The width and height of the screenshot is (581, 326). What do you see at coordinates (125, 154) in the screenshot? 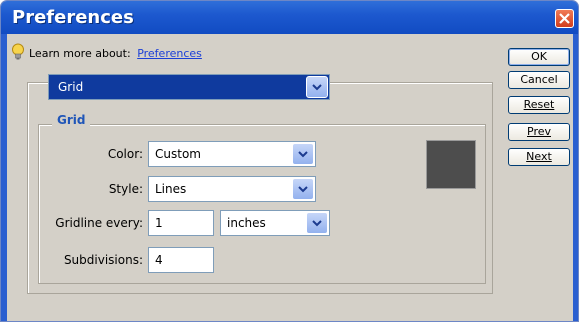
I see `color-label: Color:` at bounding box center [125, 154].